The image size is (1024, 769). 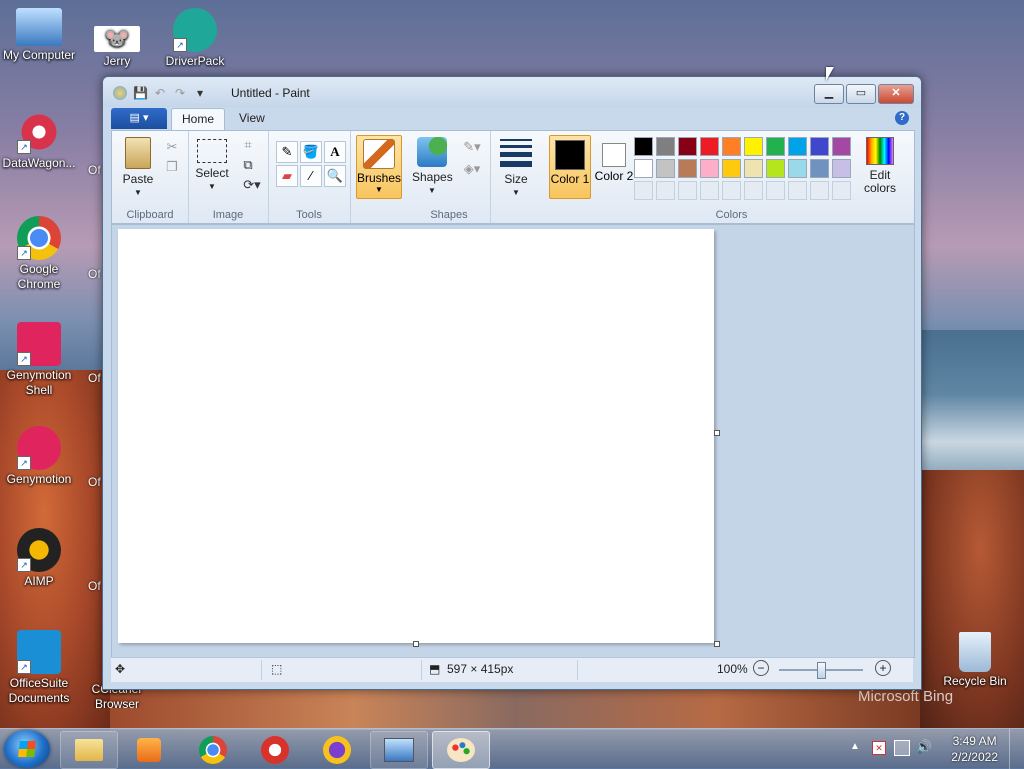 What do you see at coordinates (879, 748) in the screenshot?
I see `action-center-icon: ✕` at bounding box center [879, 748].